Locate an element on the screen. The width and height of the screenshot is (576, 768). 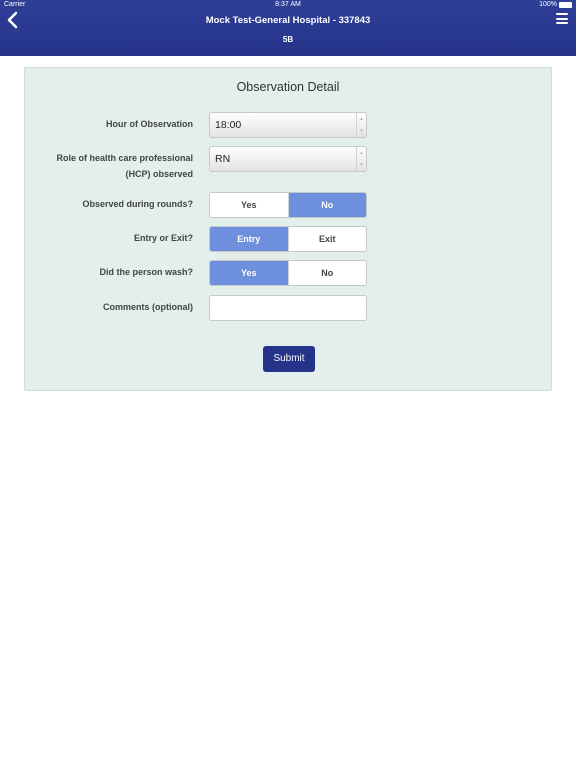
battery-status: 100% is located at coordinates (555, 4).